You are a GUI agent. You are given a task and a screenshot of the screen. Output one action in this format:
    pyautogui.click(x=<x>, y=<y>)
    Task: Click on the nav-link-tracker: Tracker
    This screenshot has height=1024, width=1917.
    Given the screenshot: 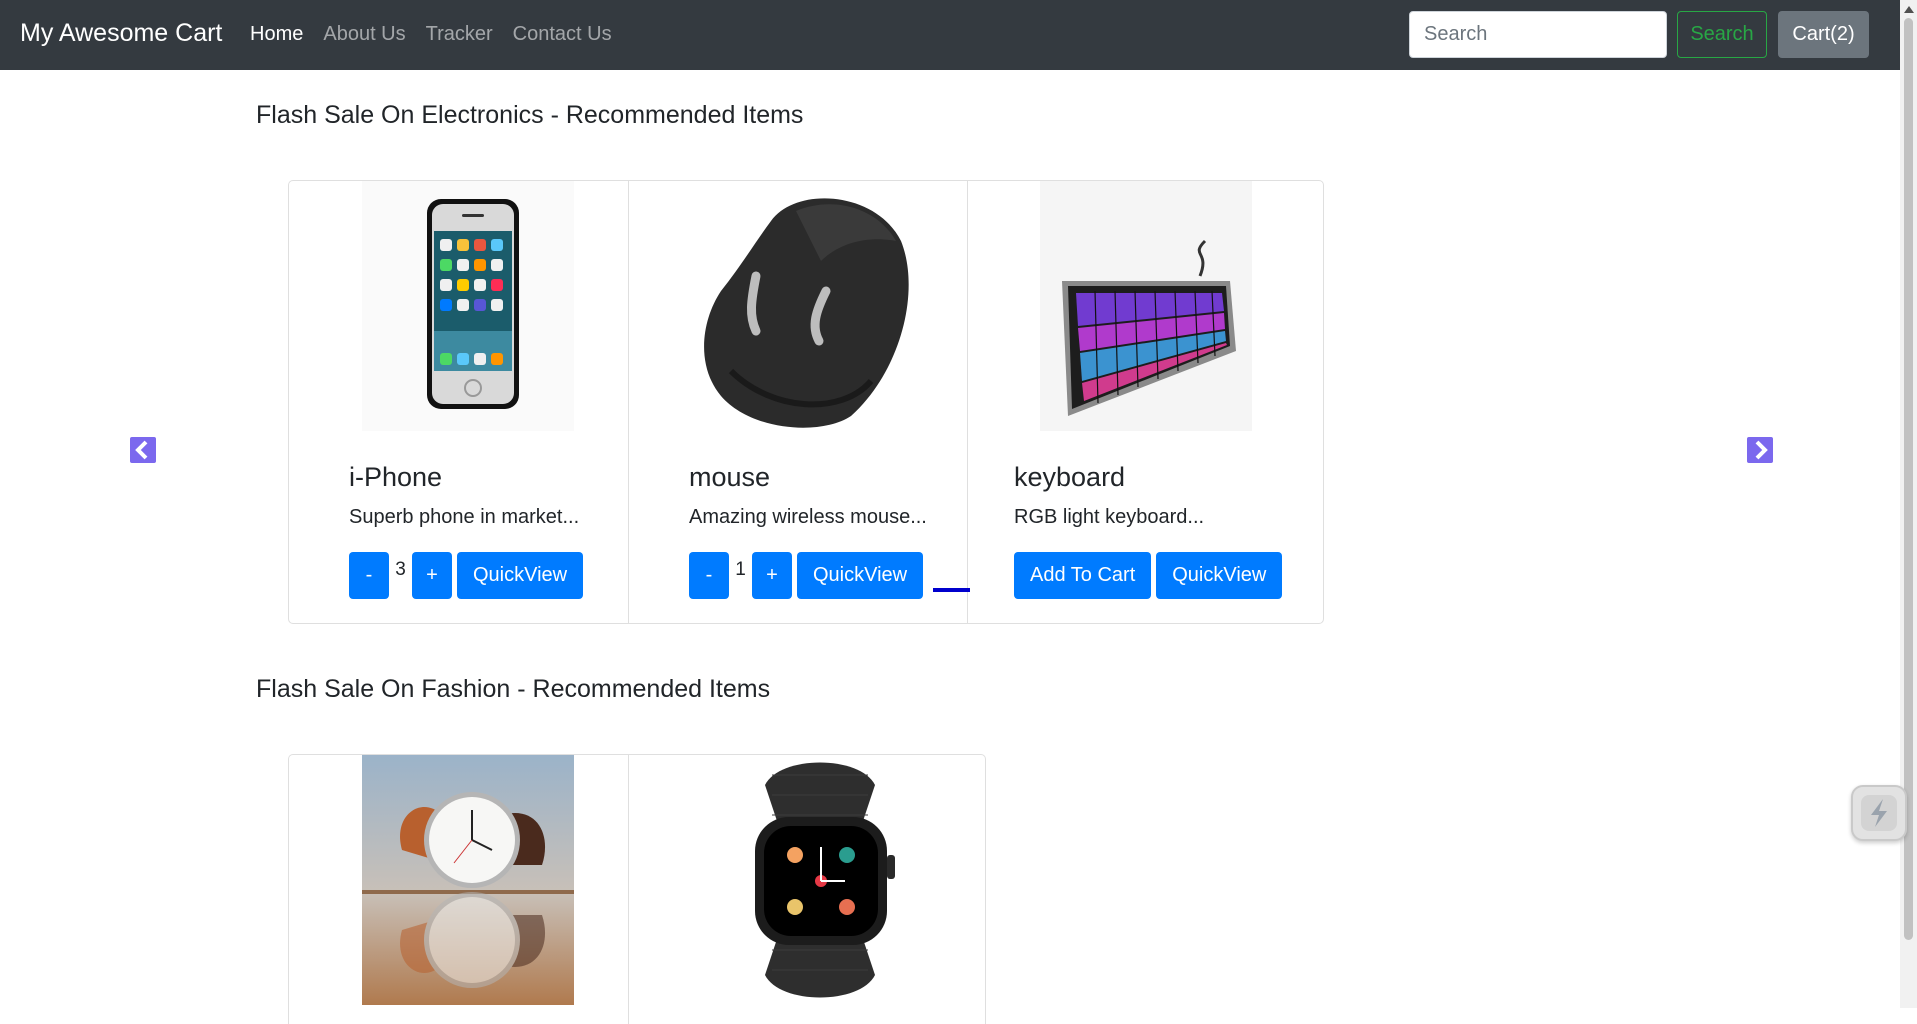 What is the action you would take?
    pyautogui.click(x=459, y=34)
    